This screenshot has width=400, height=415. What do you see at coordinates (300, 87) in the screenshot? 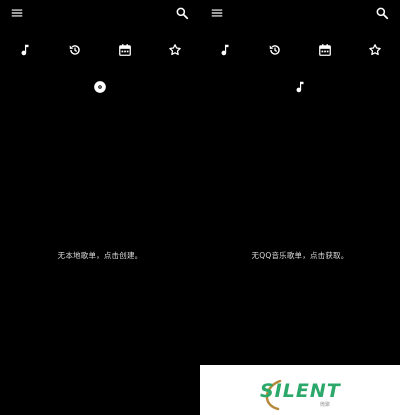
I see `music-note-icon` at bounding box center [300, 87].